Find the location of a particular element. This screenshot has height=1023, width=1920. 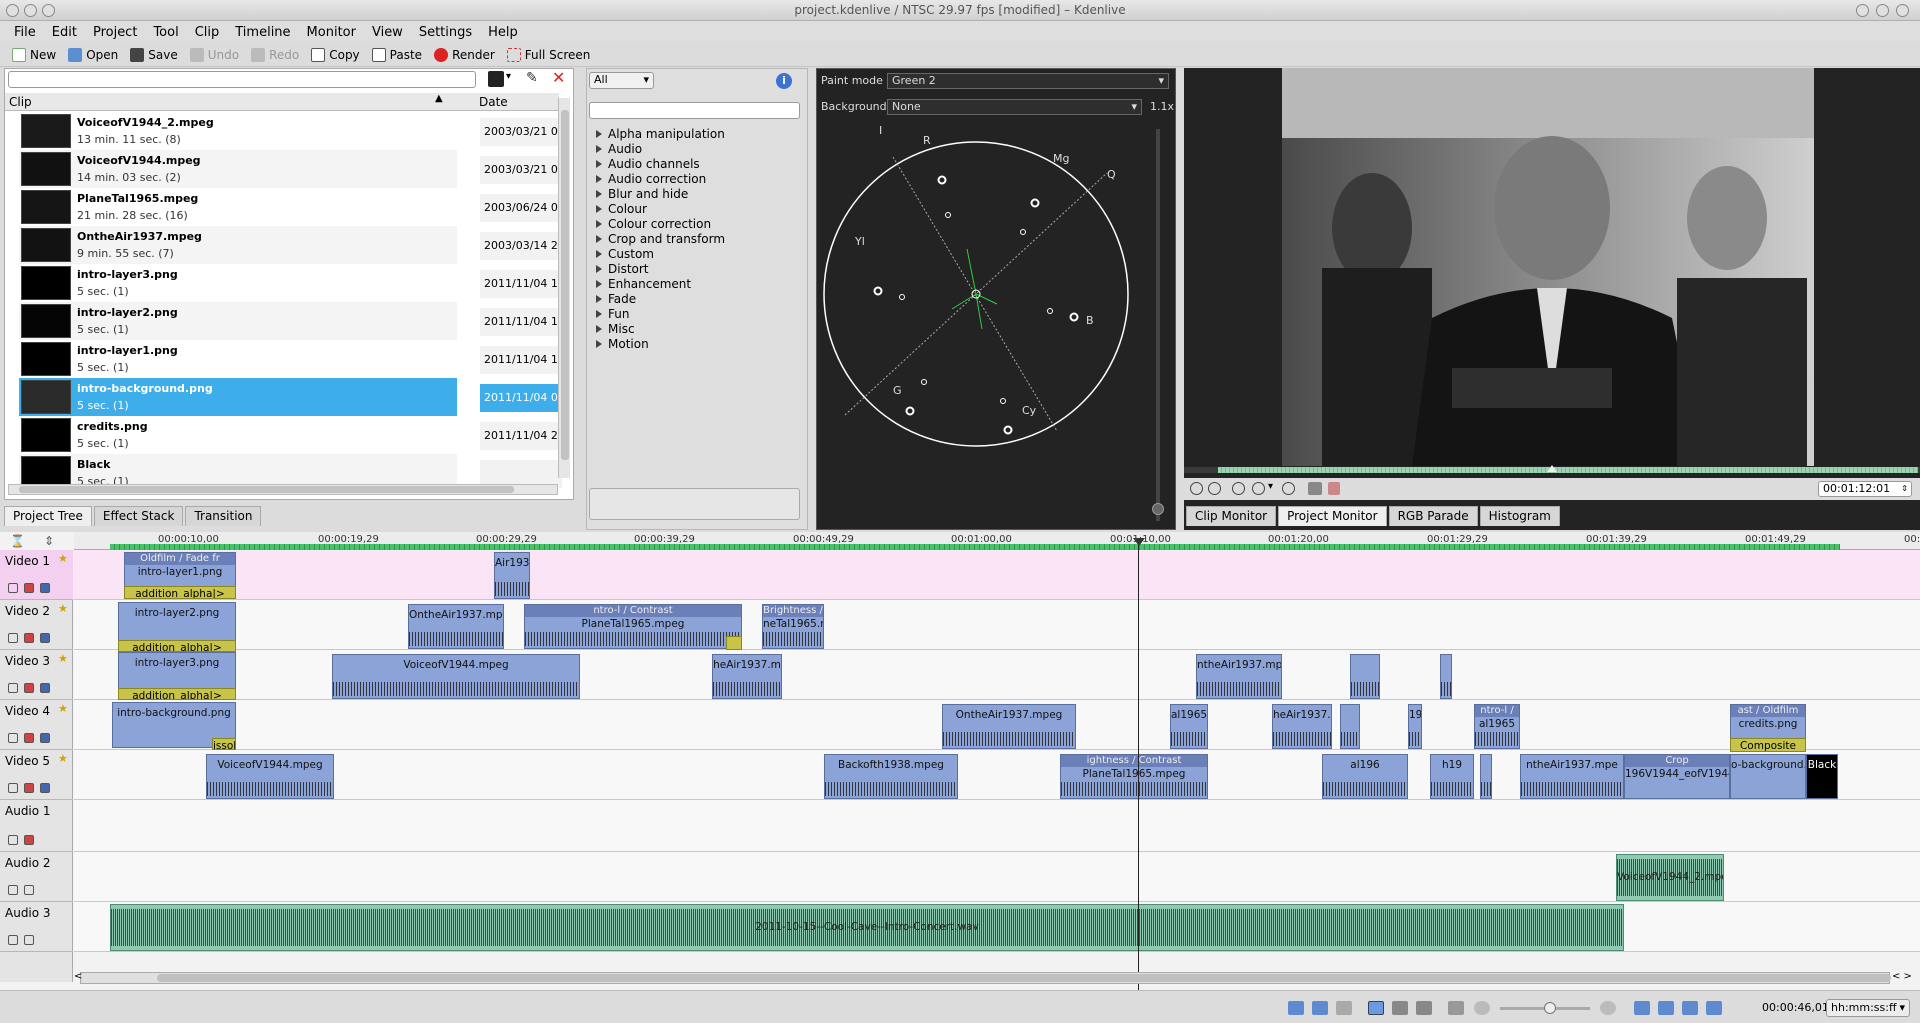

effect-category: Audio channels is located at coordinates (648, 164).